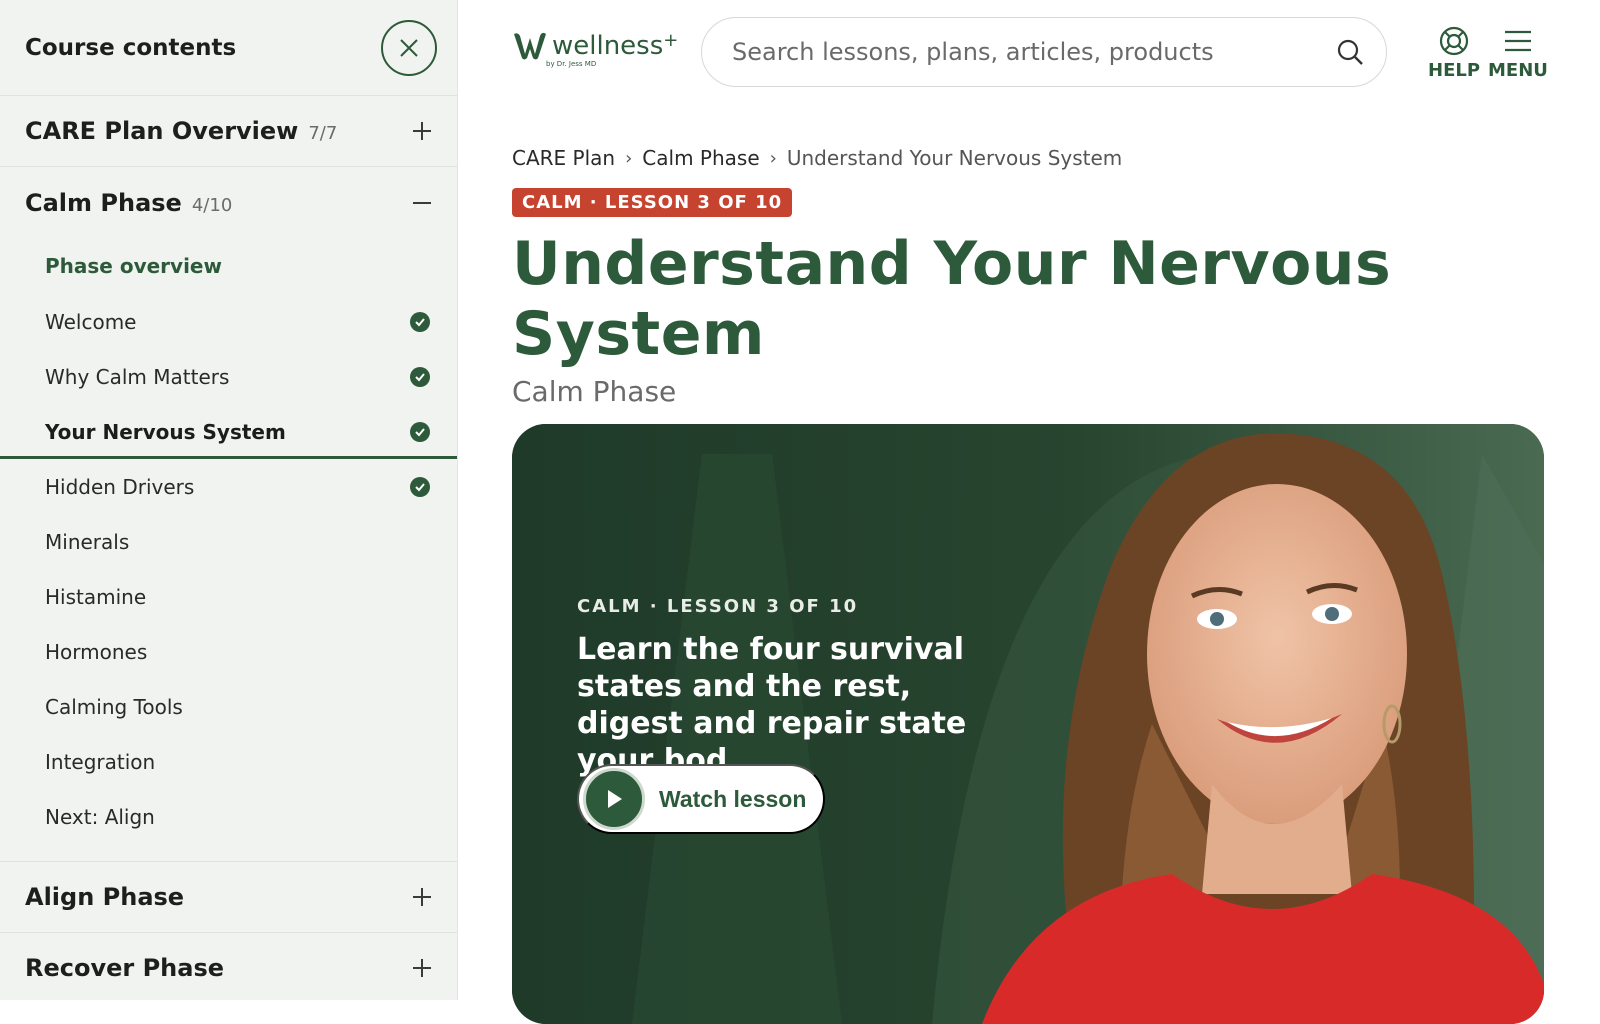 This screenshot has width=1600, height=1024. What do you see at coordinates (228, 816) in the screenshot?
I see `lesson-item-next-align: Next: Align` at bounding box center [228, 816].